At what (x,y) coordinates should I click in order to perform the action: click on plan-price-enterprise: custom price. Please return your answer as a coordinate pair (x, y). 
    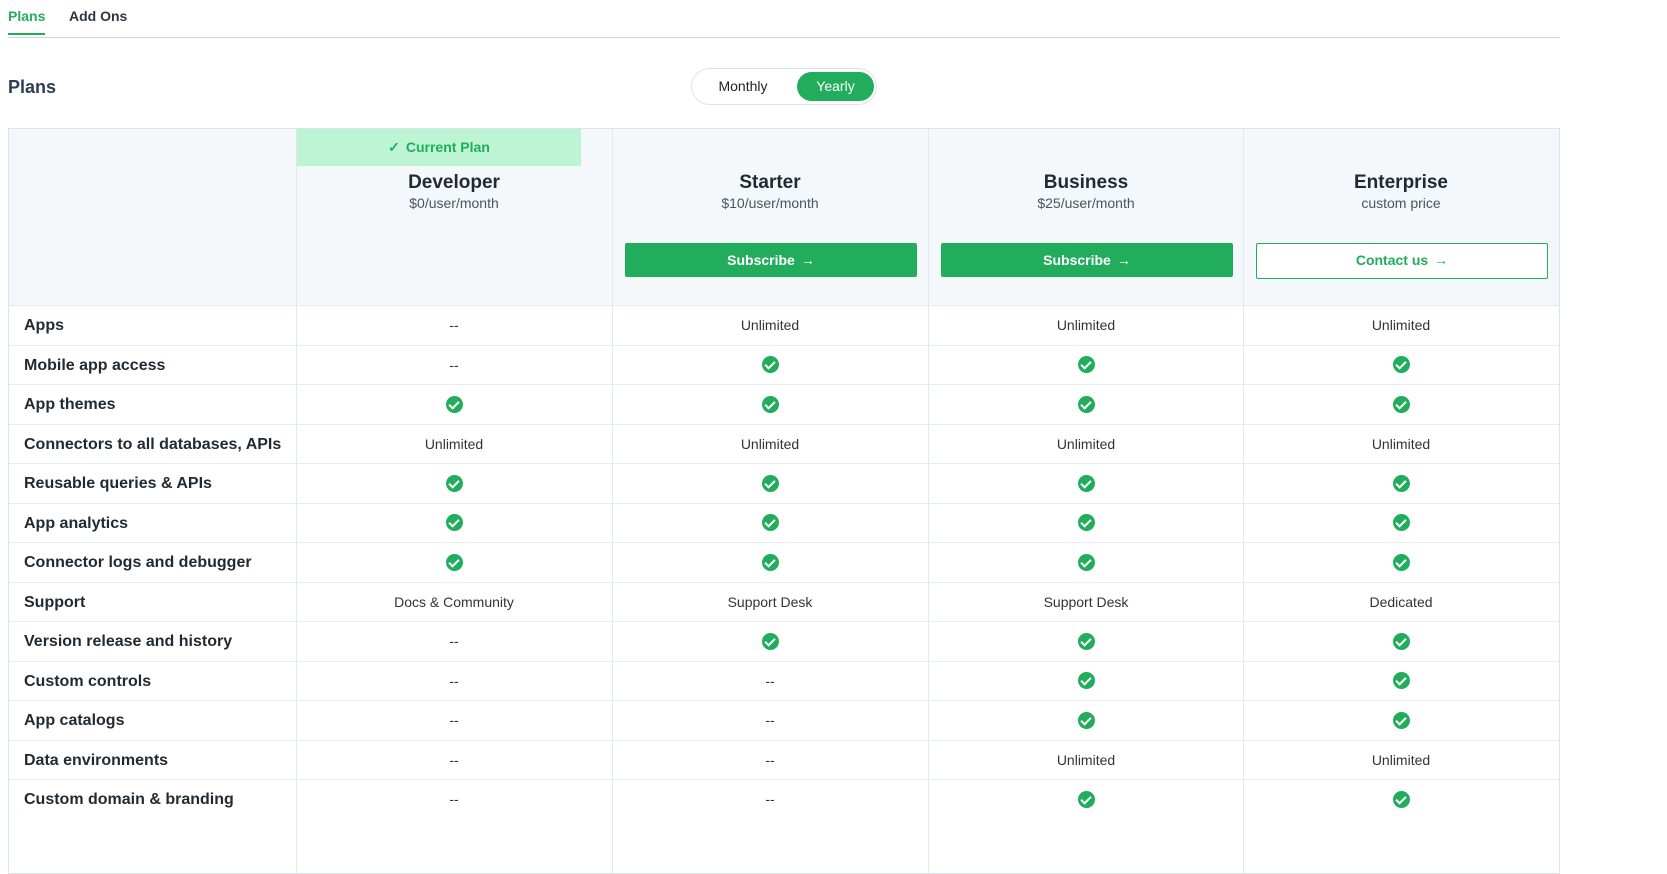
    Looking at the image, I should click on (1401, 203).